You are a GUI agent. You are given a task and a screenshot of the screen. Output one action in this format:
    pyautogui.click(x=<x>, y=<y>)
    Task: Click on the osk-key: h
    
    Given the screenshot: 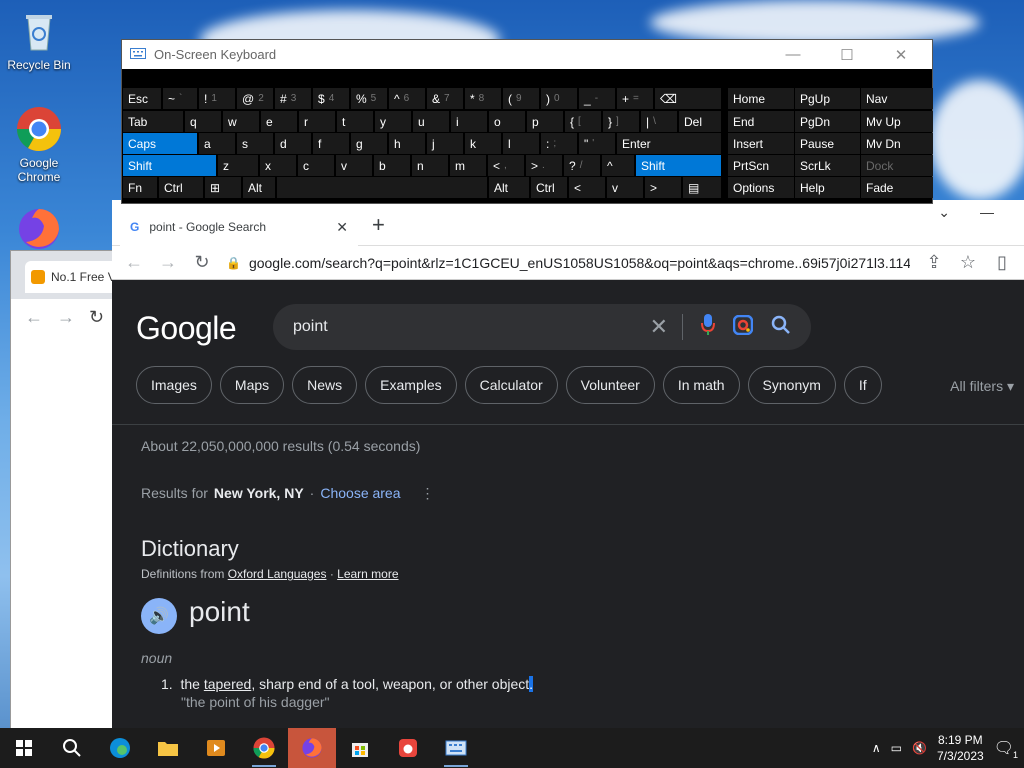 What is the action you would take?
    pyautogui.click(x=407, y=143)
    